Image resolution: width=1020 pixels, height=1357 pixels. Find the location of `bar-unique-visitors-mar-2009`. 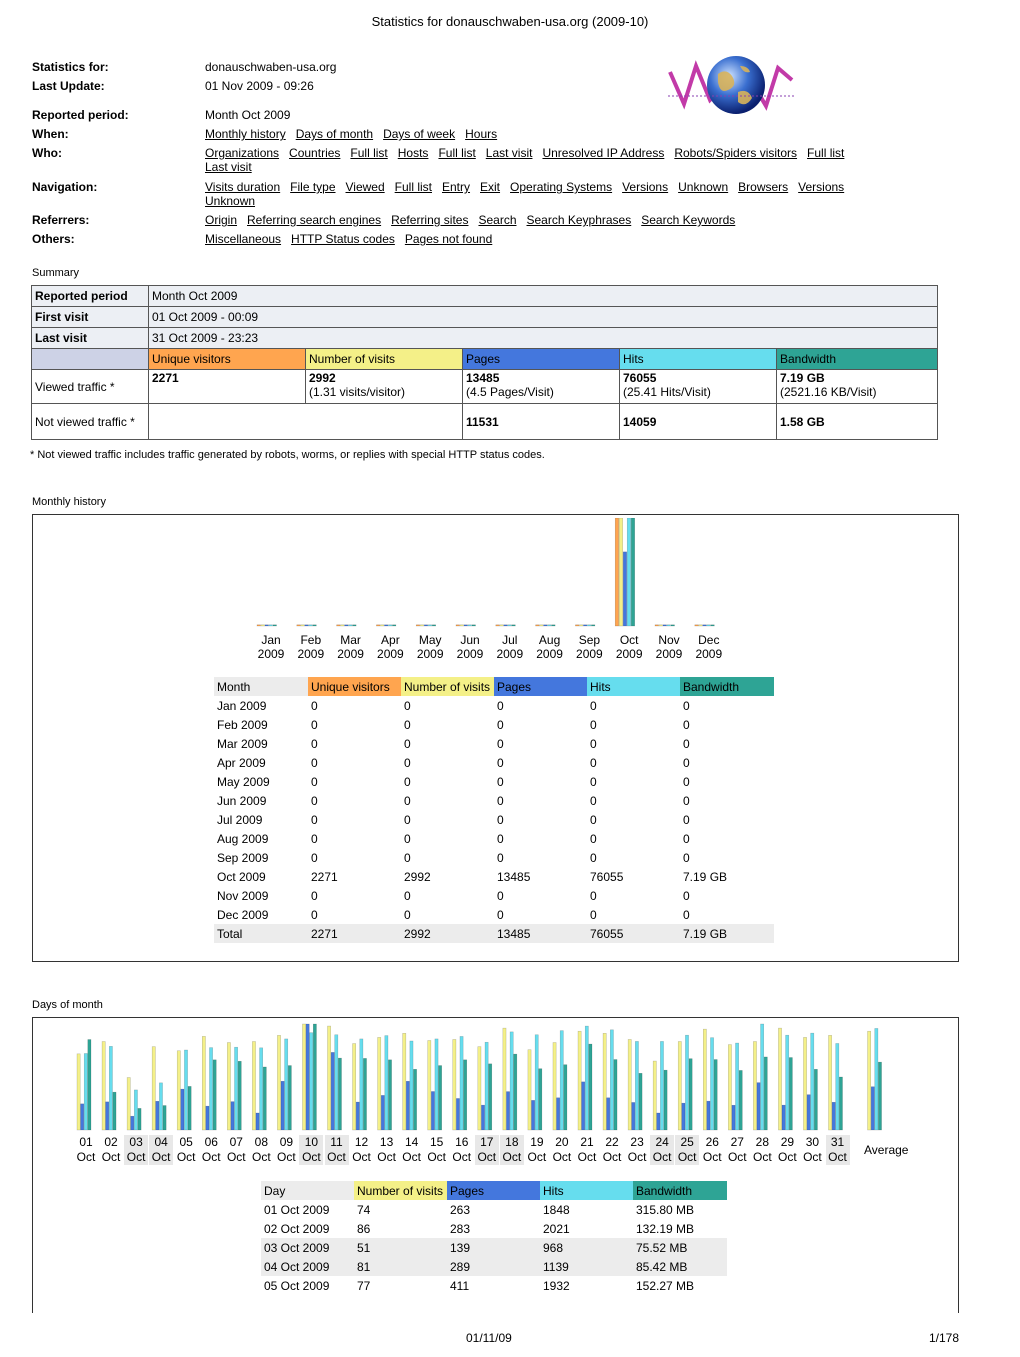

bar-unique-visitors-mar-2009 is located at coordinates (338, 625).